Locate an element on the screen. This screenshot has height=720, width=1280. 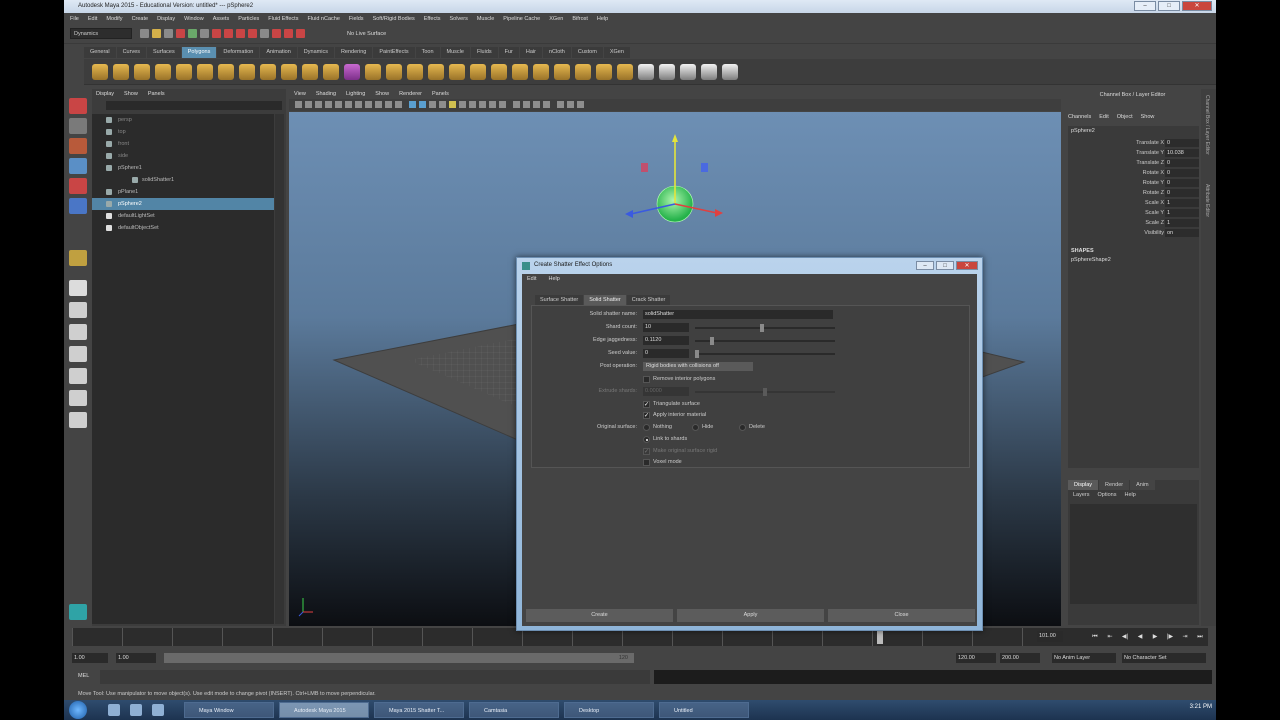
radio-hide is located at coordinates (695, 427).